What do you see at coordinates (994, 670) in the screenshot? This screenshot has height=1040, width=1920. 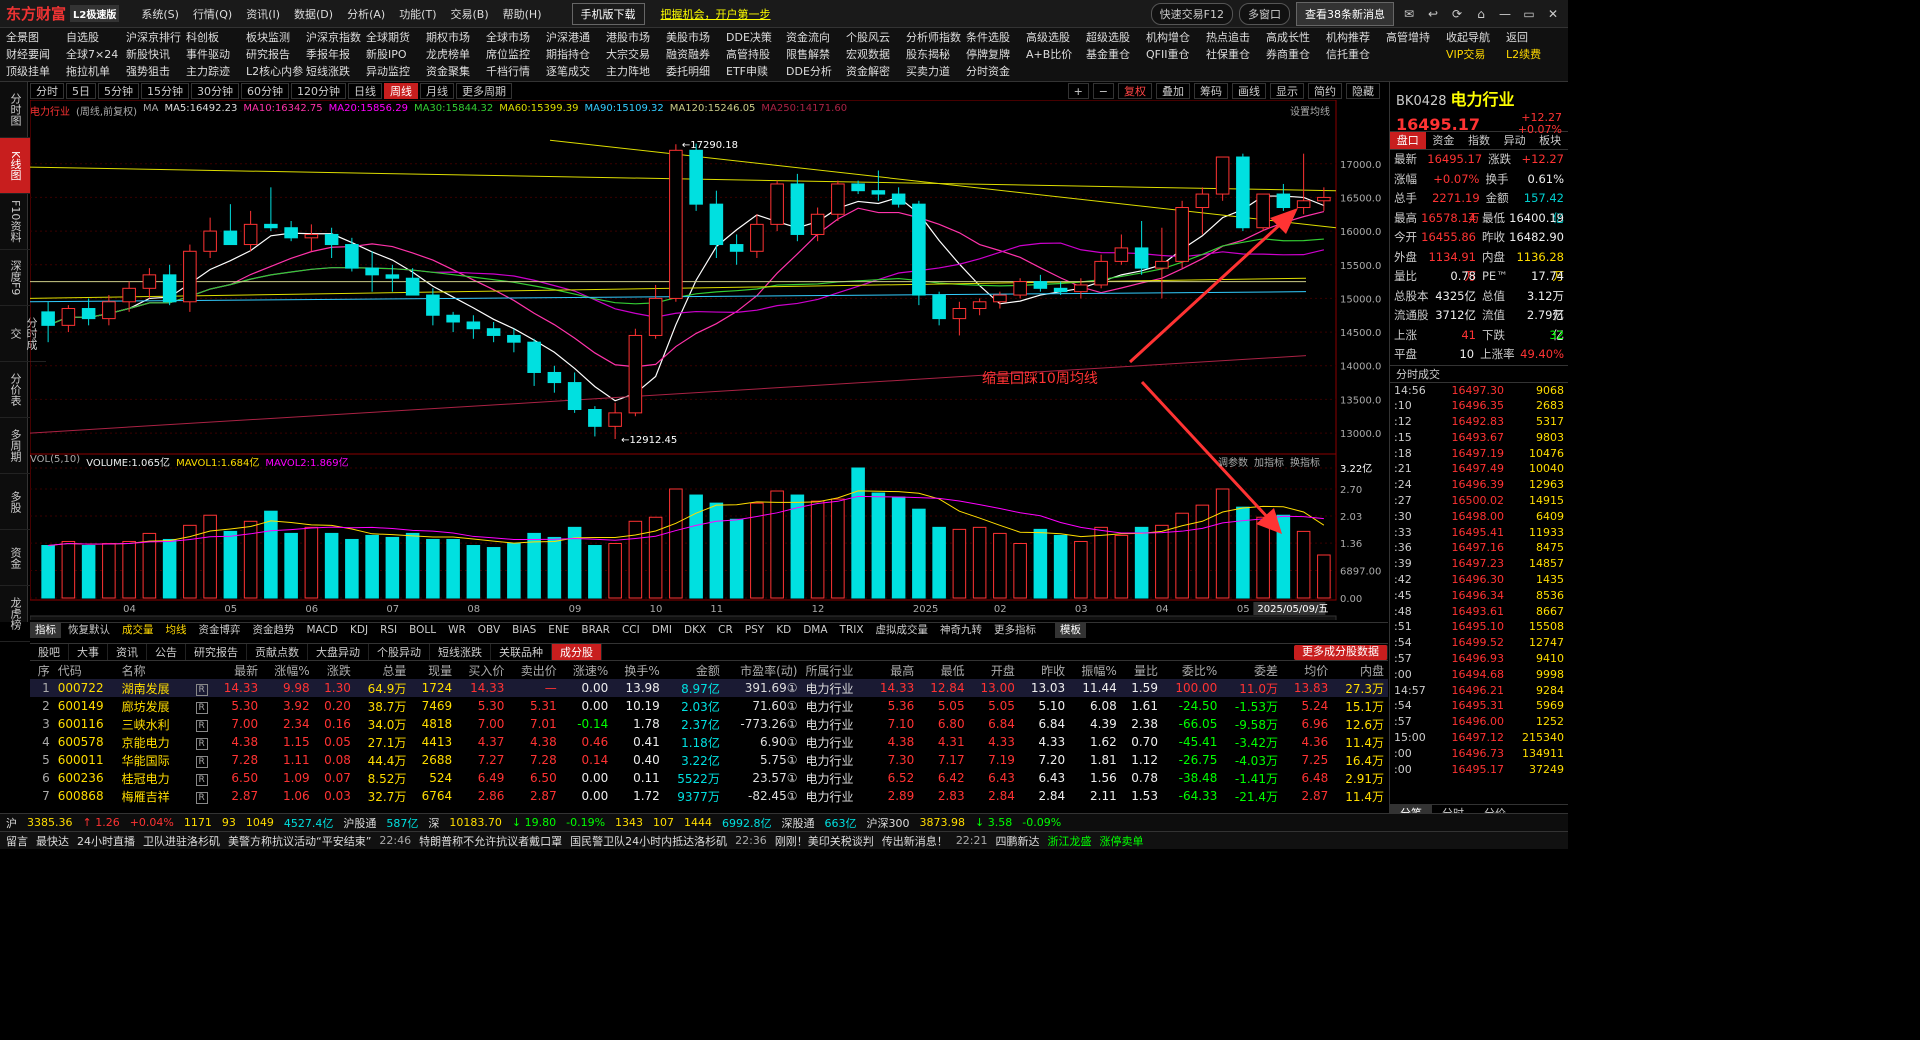 I see `table-header: 开盘` at bounding box center [994, 670].